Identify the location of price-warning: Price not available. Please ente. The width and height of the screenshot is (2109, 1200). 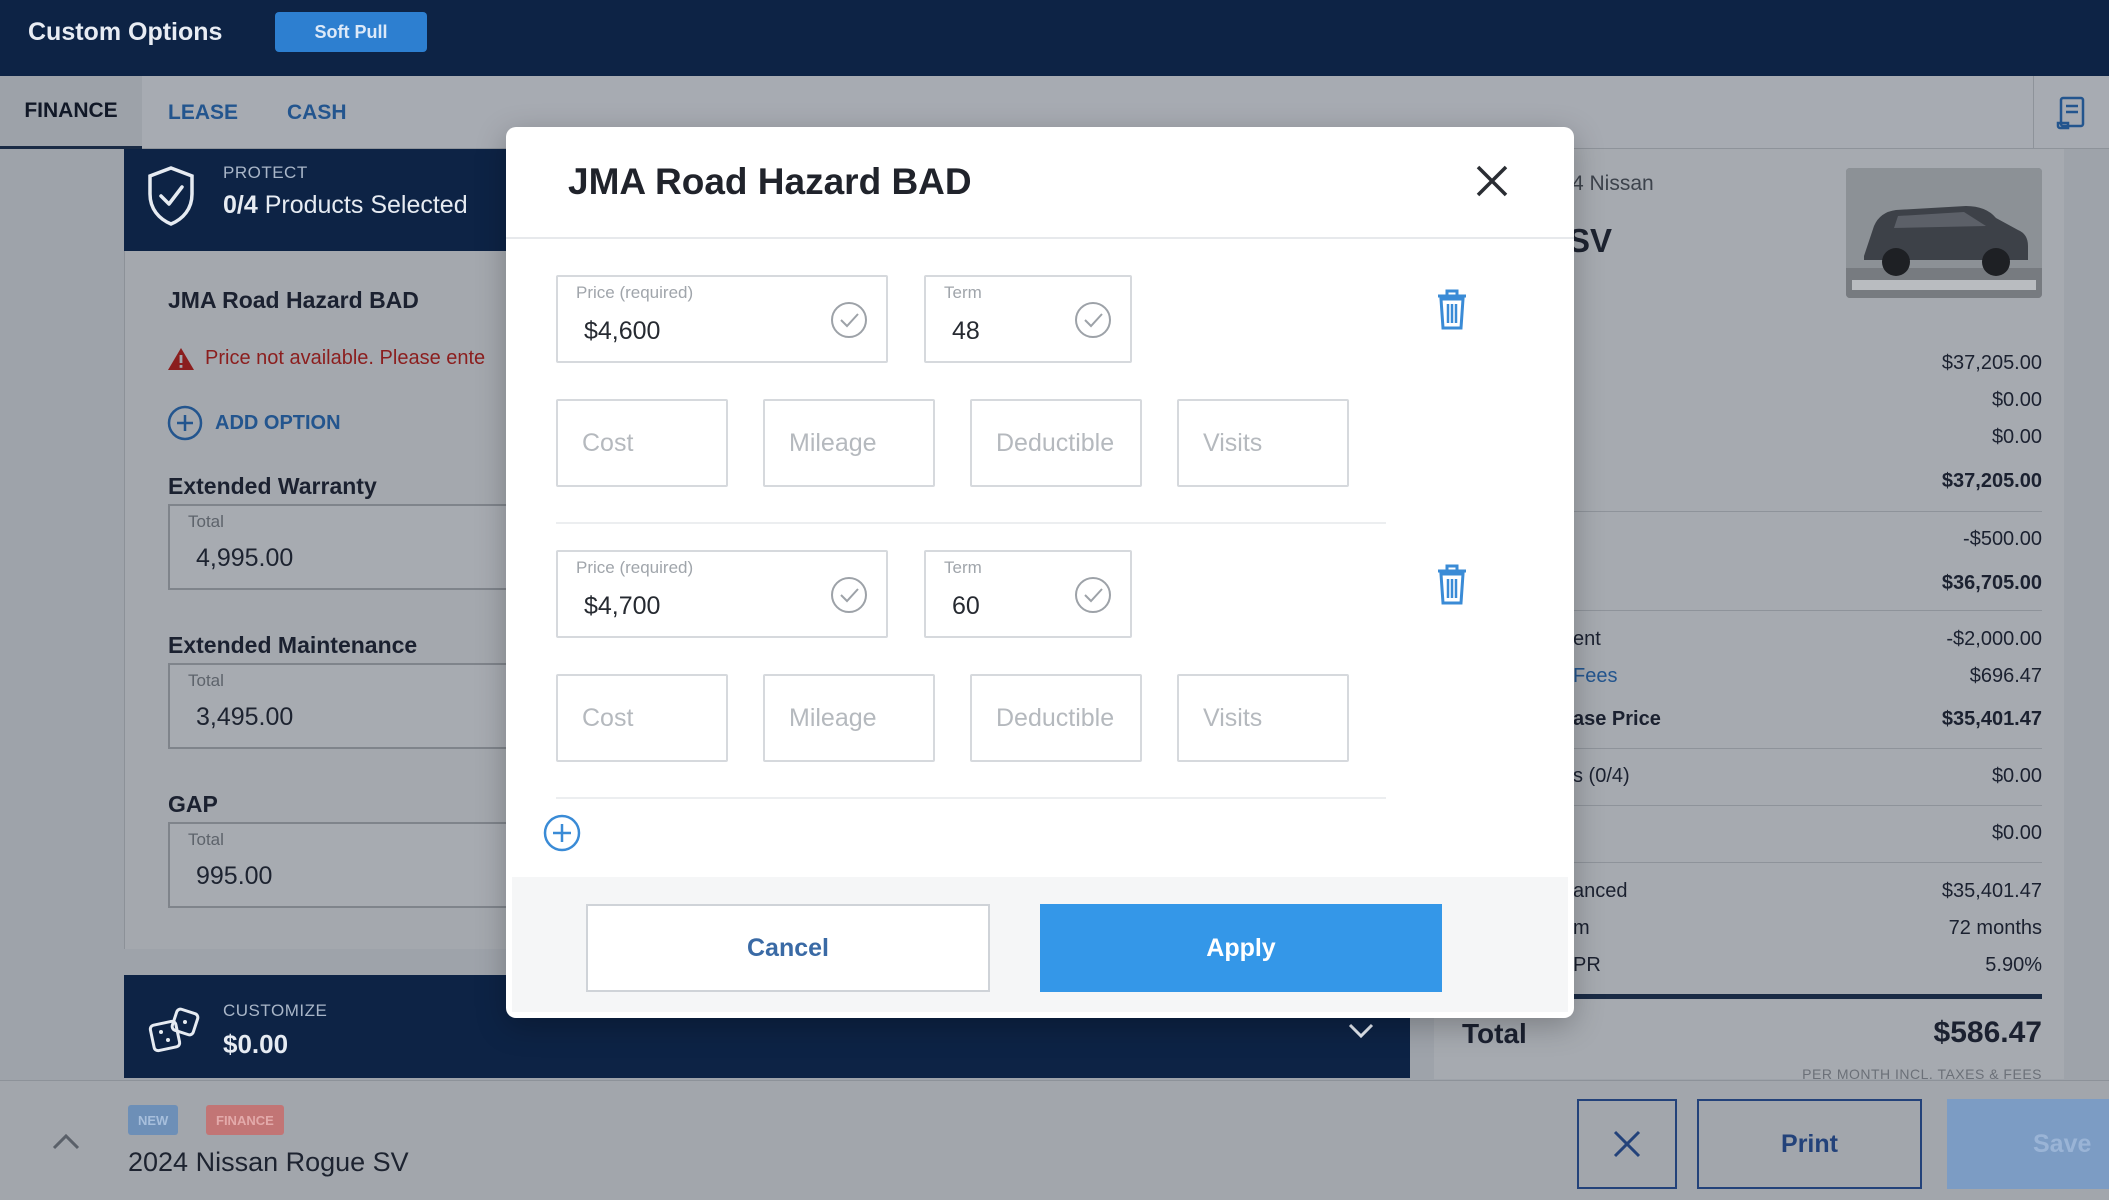
(326, 358).